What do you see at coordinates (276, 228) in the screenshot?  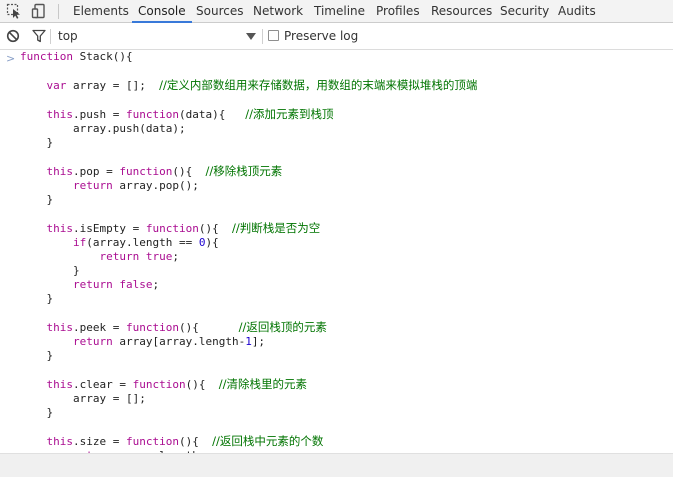 I see `code-comment: //判断栈是否为空` at bounding box center [276, 228].